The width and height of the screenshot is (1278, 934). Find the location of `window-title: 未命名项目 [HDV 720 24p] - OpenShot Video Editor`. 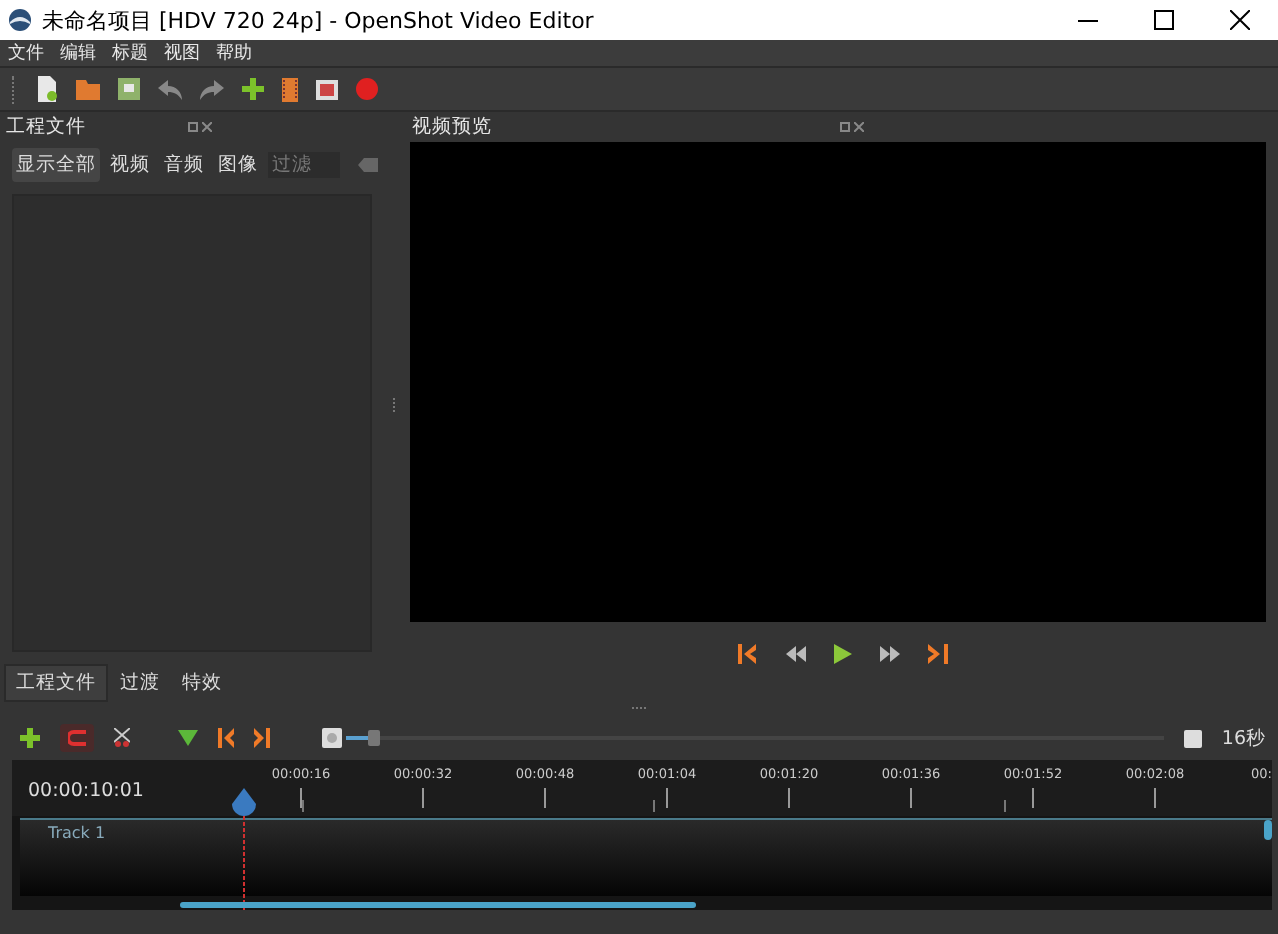

window-title: 未命名项目 [HDV 720 24p] - OpenShot Video Editor is located at coordinates (319, 20).